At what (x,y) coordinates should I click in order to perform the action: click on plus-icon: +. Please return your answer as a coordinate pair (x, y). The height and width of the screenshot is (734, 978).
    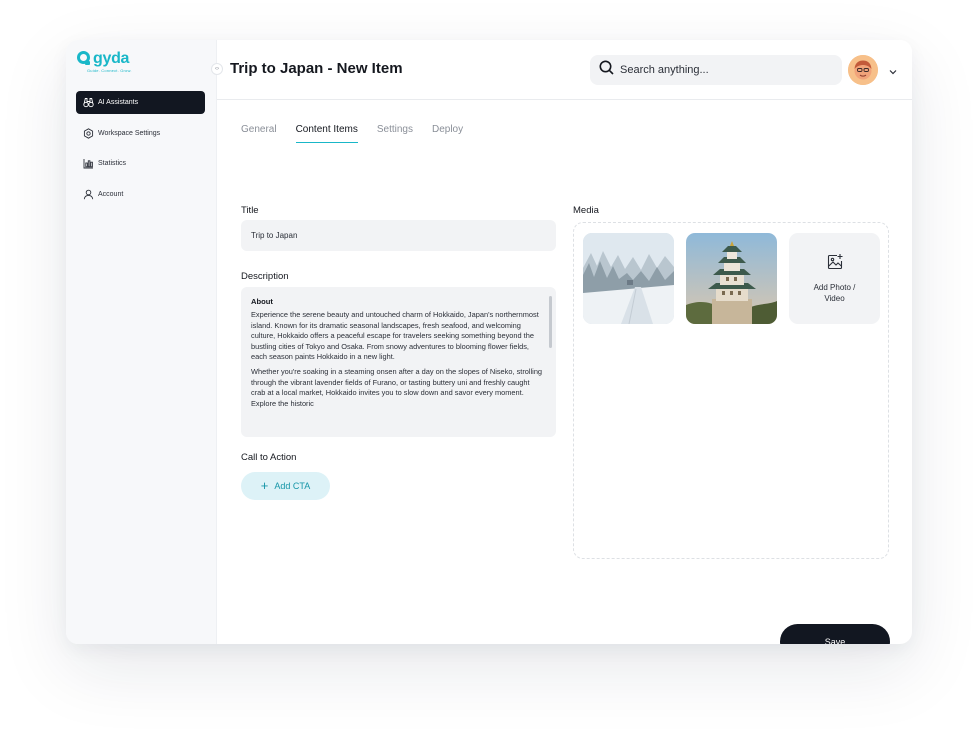
    Looking at the image, I should click on (264, 485).